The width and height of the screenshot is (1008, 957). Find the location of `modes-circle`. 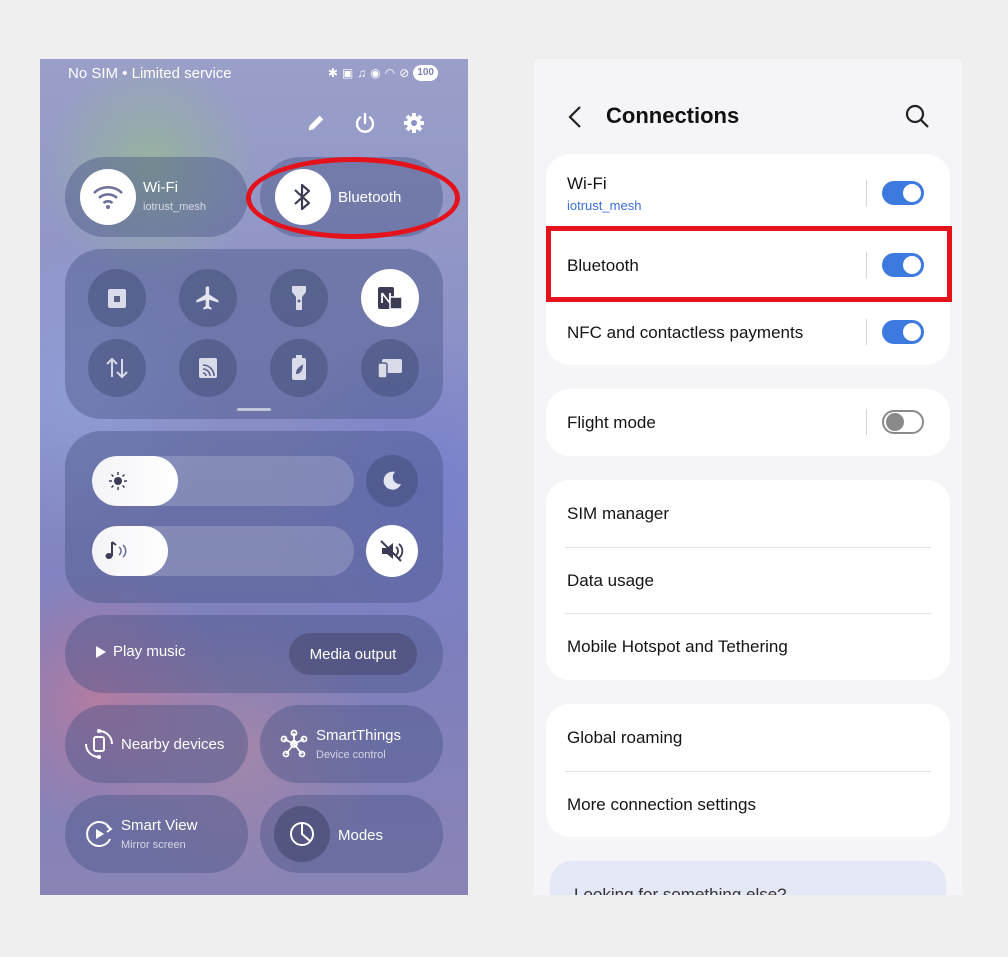

modes-circle is located at coordinates (302, 834).